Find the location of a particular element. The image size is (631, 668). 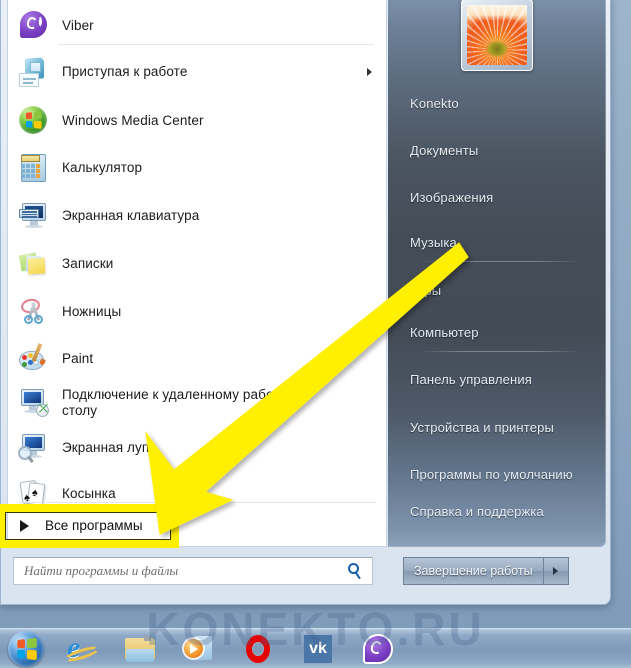

internet-explorer-icon: e is located at coordinates (82, 648).